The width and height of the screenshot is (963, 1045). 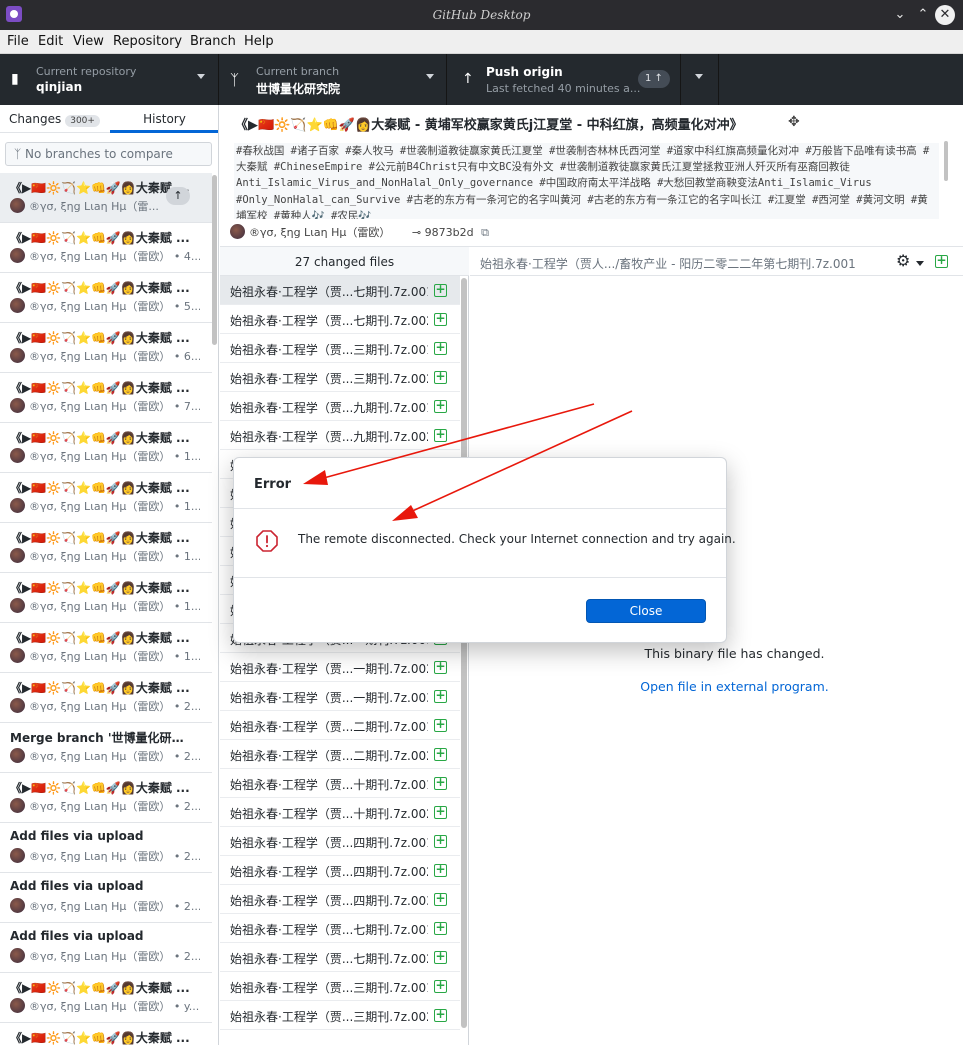 I want to click on tab-changes-label: Changes, so click(x=35, y=119).